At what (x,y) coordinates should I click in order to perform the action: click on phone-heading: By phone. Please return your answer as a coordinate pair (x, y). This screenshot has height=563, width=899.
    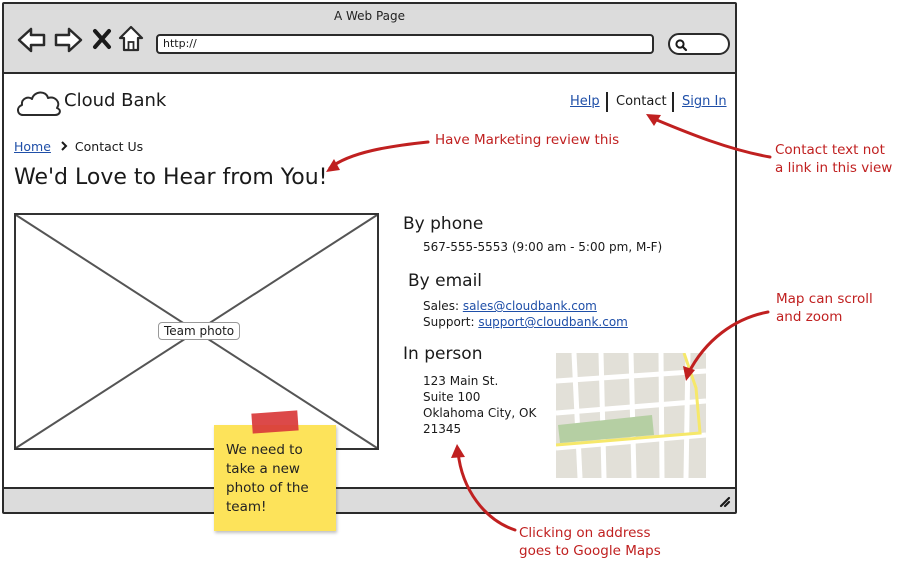
    Looking at the image, I should click on (443, 224).